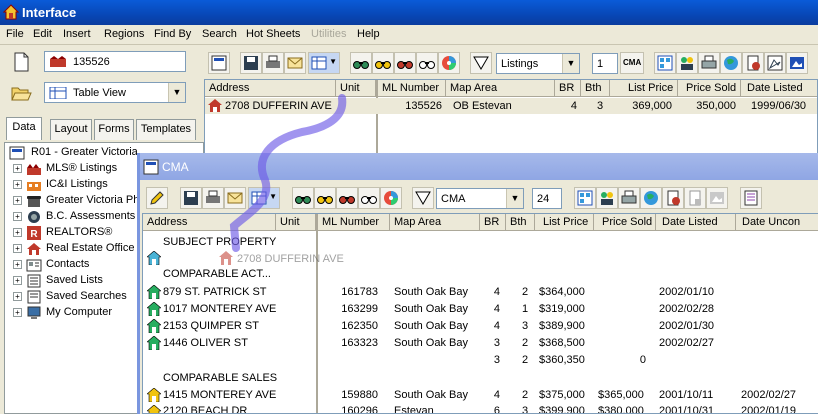  Describe the element at coordinates (368, 34) in the screenshot. I see `menu-help: Help` at that location.